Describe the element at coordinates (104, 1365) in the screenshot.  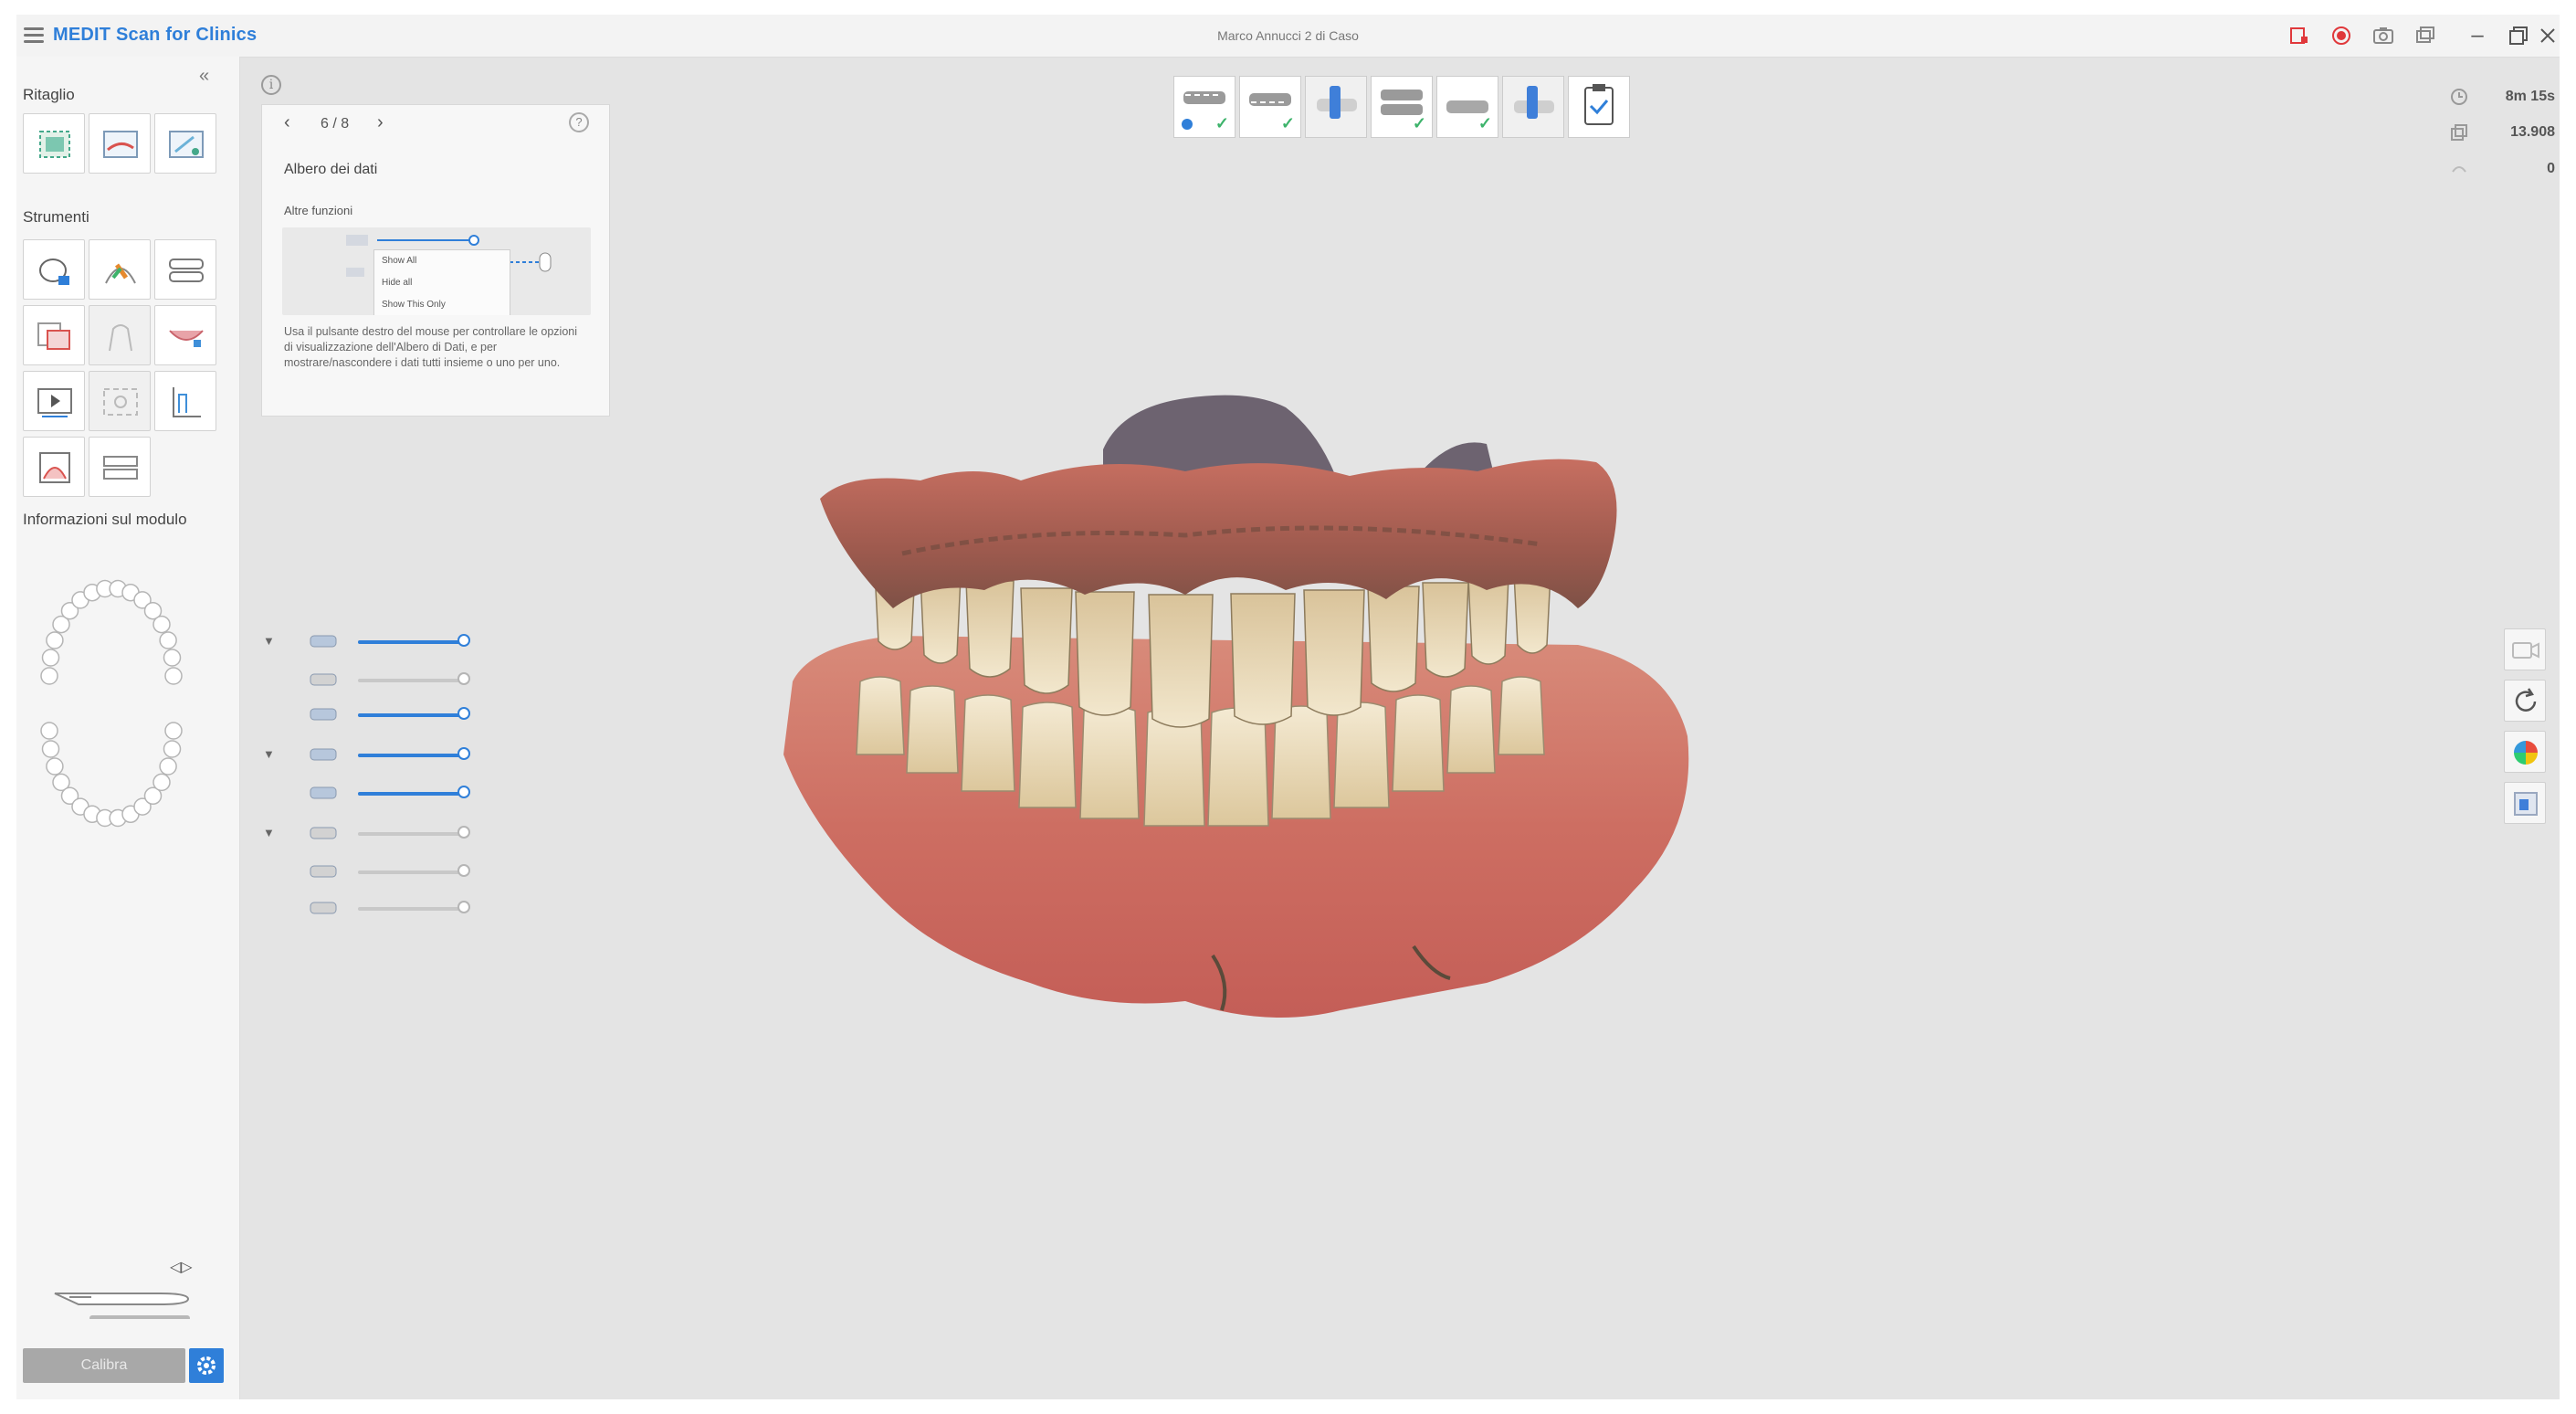
I see `calibrate-button: Calibra` at that location.